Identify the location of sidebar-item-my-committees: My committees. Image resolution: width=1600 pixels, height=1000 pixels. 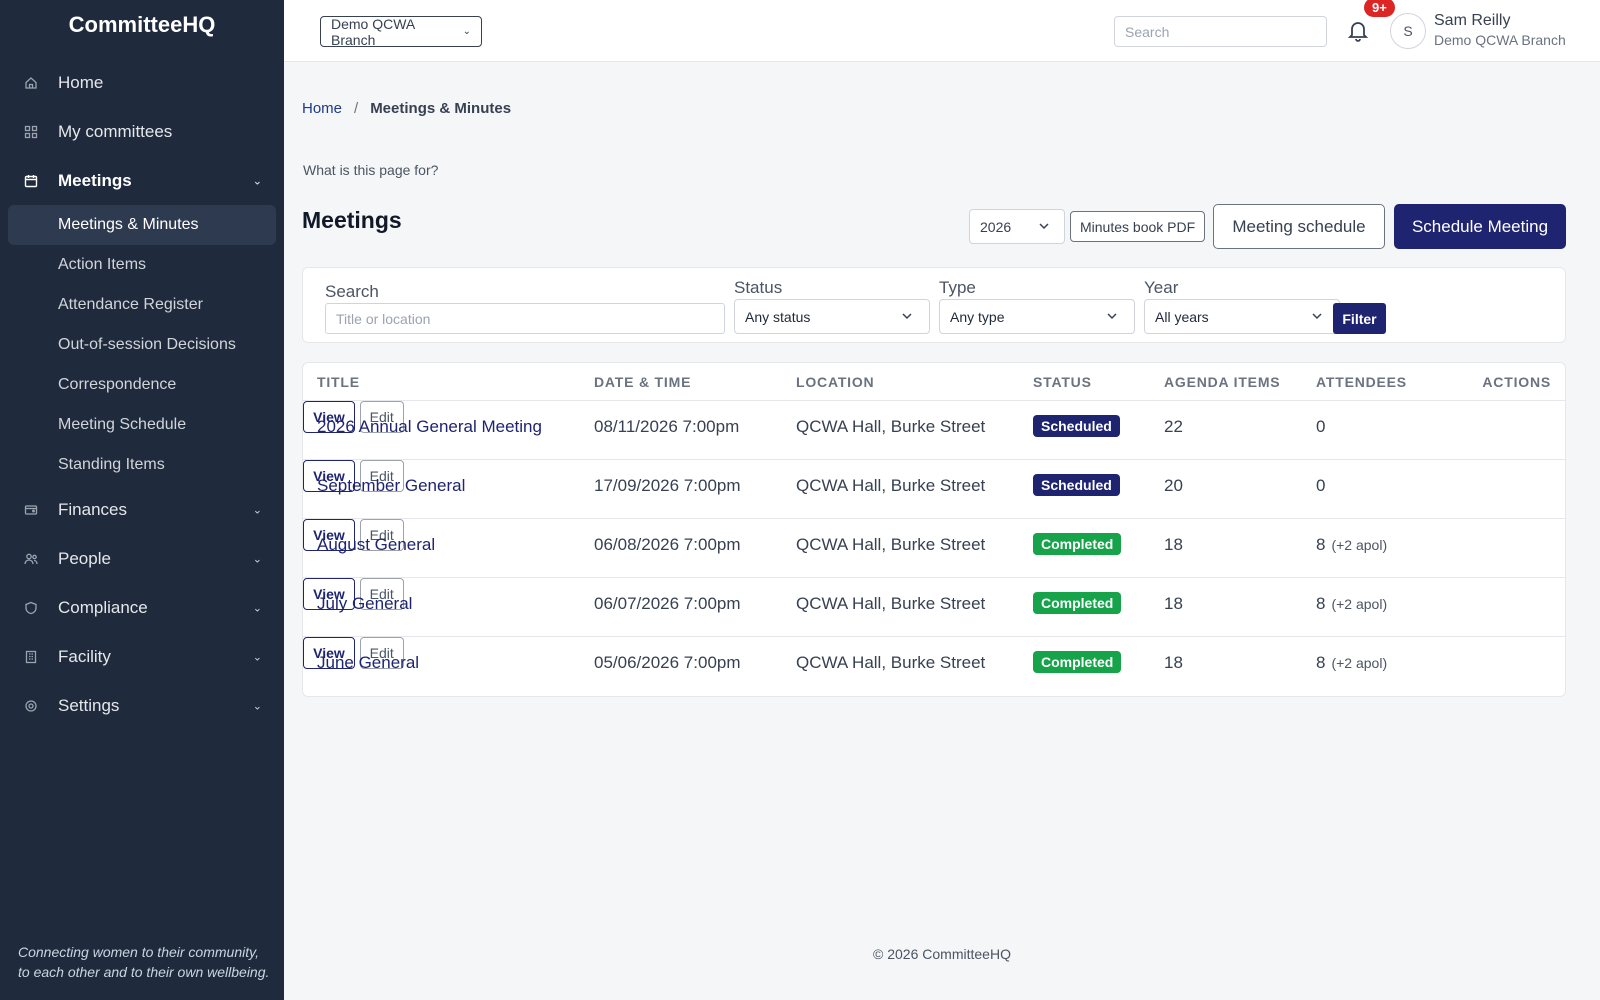
(142, 131).